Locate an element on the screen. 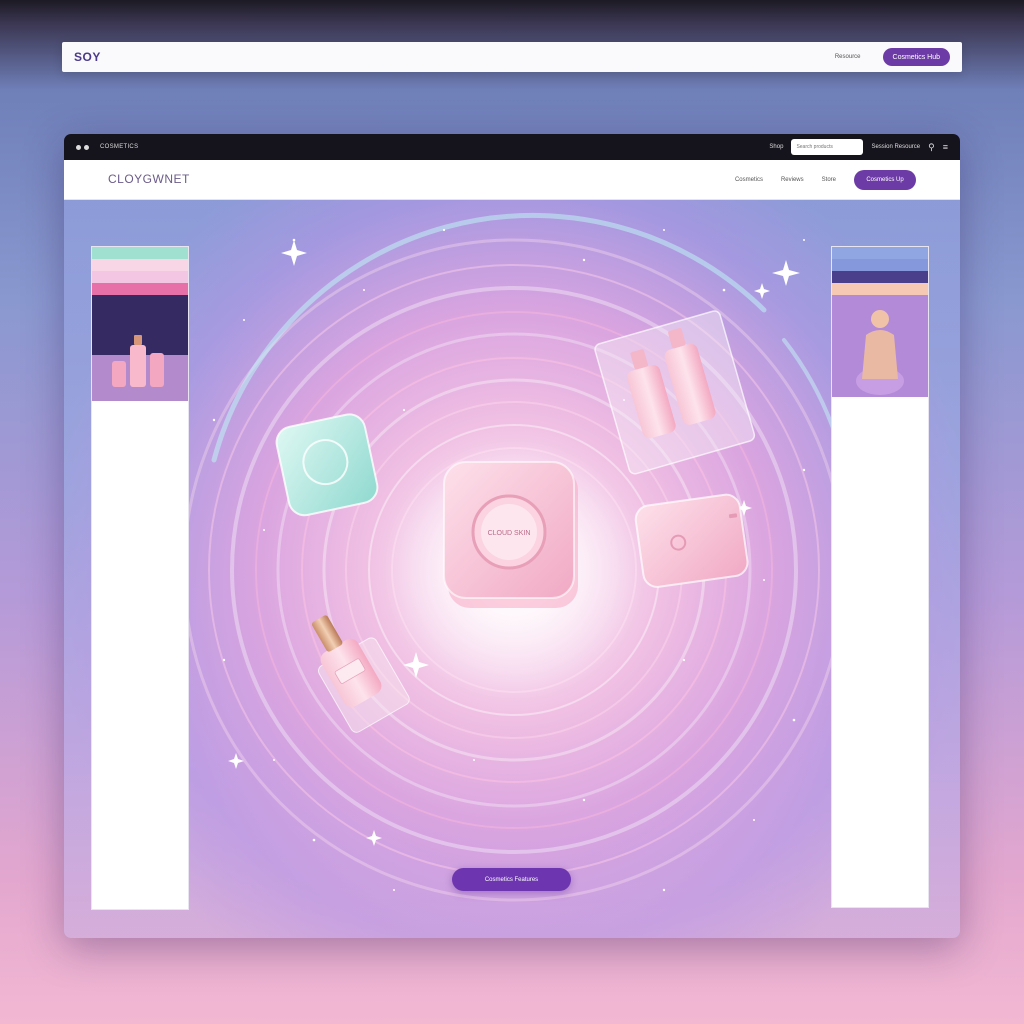 The image size is (1024, 1024). session-resource-link: Session Resource is located at coordinates (895, 147).